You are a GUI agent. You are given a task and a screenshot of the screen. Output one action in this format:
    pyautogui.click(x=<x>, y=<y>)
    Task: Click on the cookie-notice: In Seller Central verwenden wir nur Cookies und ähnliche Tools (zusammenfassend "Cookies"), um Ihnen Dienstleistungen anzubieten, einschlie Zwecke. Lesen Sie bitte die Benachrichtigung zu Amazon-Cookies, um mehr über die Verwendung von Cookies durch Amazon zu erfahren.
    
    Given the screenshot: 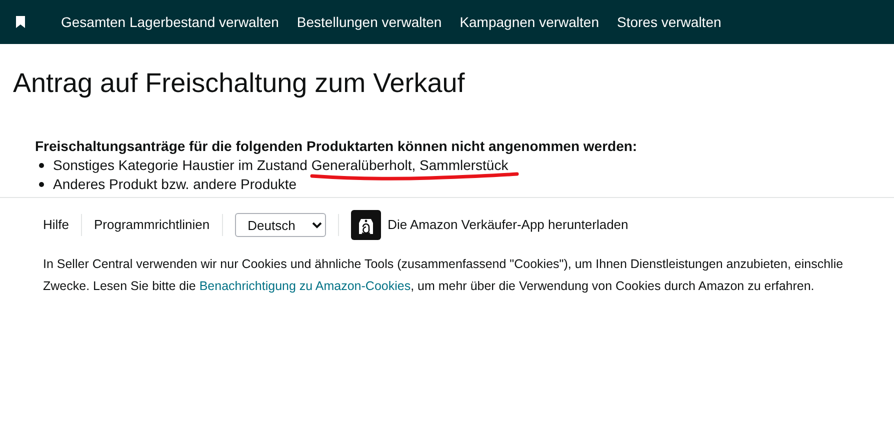 What is the action you would take?
    pyautogui.click(x=443, y=275)
    